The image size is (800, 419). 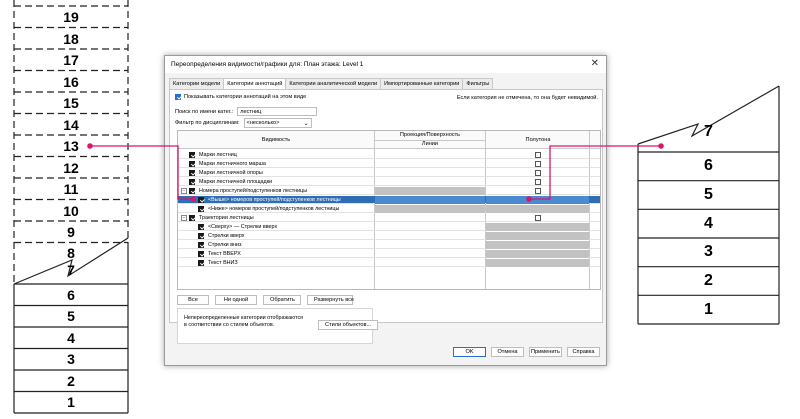 What do you see at coordinates (389, 227) in the screenshot?
I see `table-row: <Сверху> — Стрелки вверх` at bounding box center [389, 227].